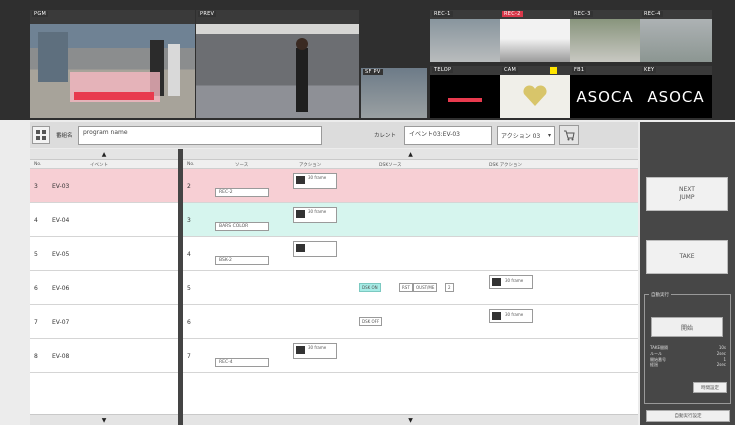 Image resolution: width=735 pixels, height=425 pixels. I want to click on take-button: TAKE, so click(687, 257).